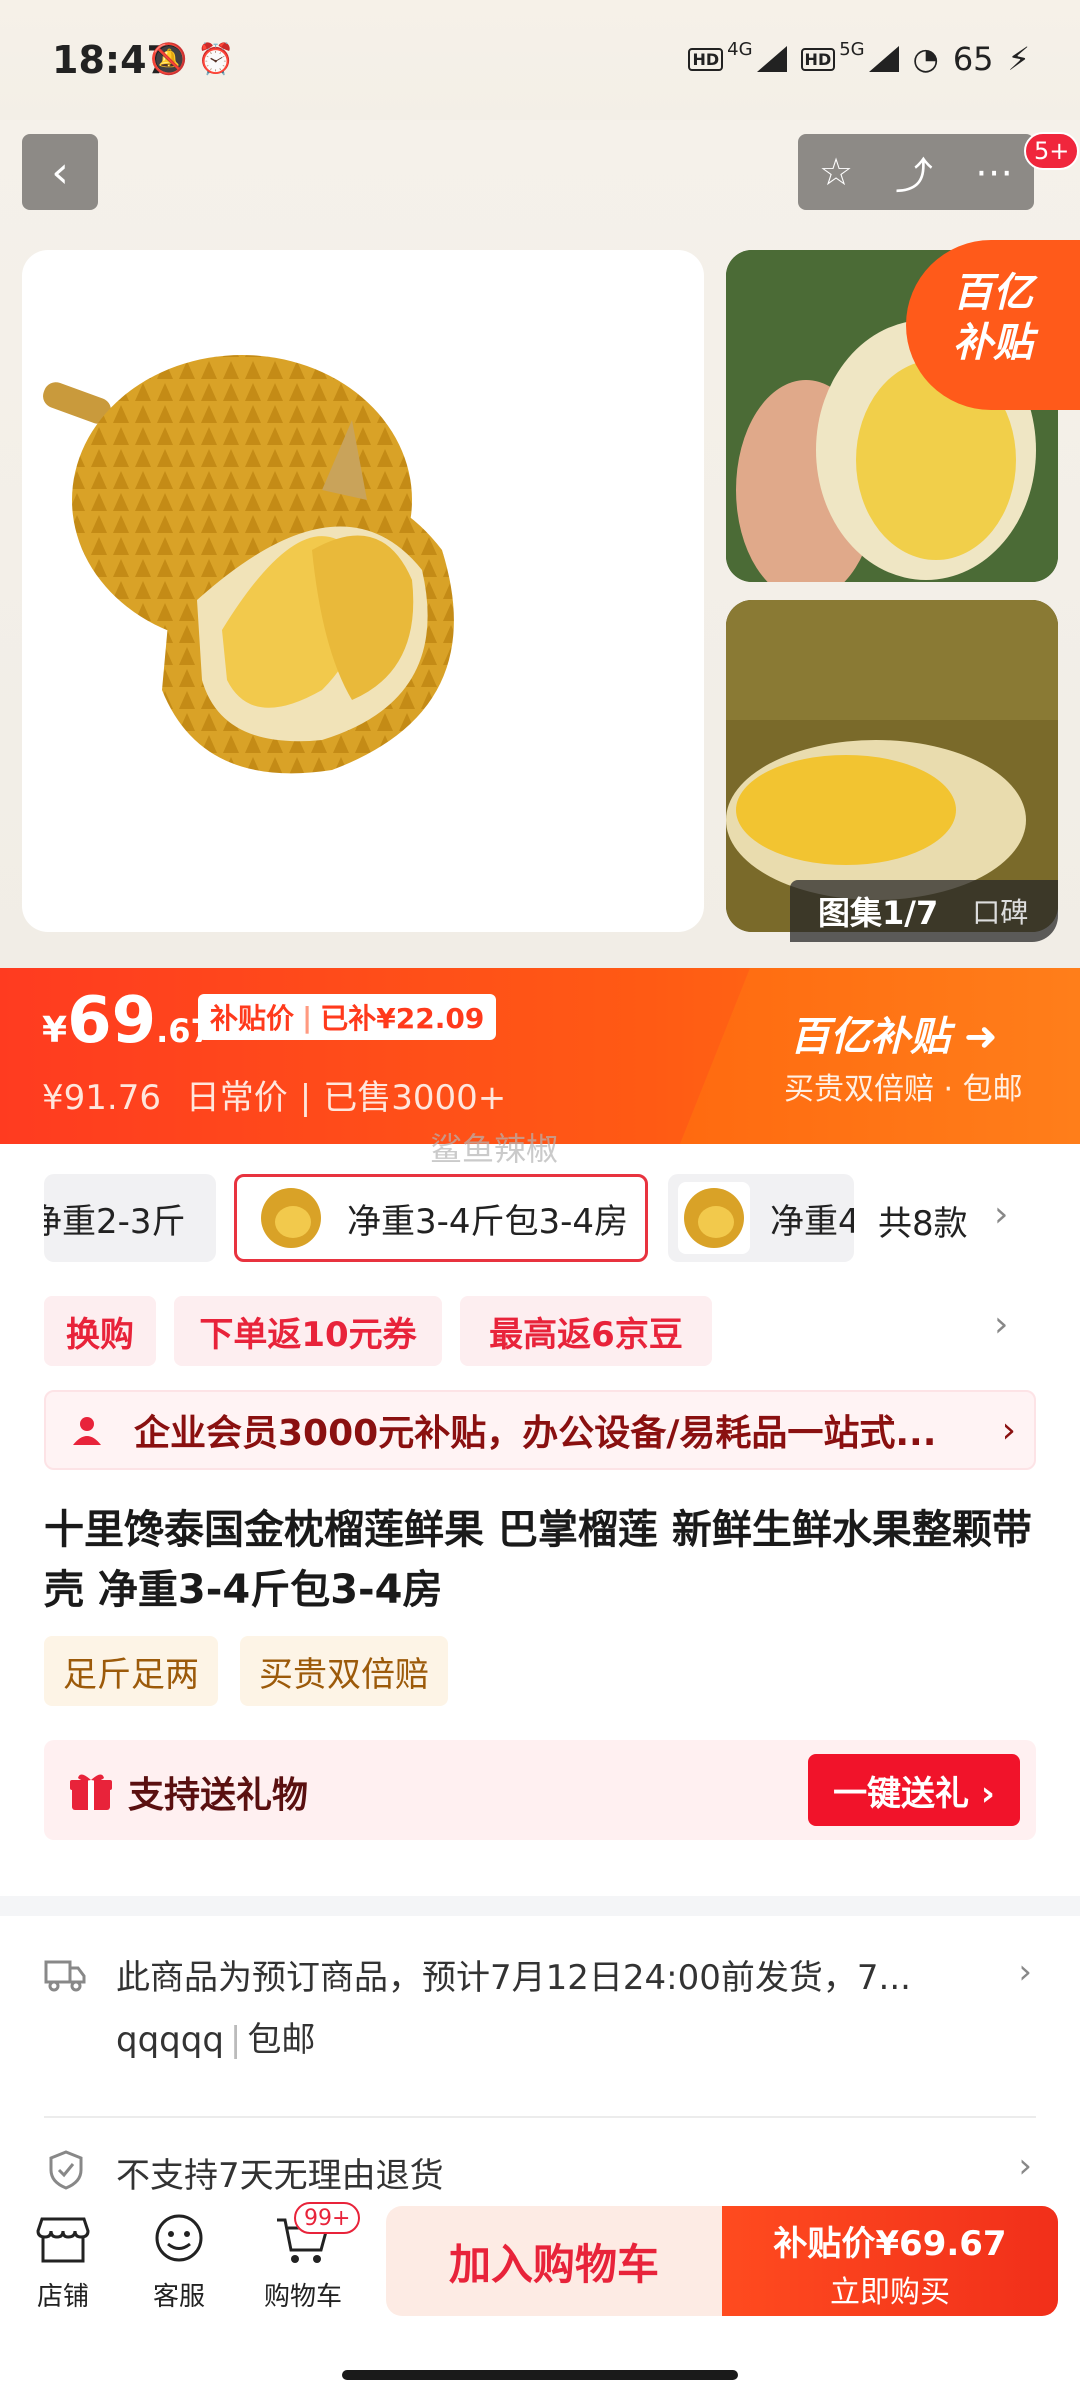 This screenshot has height=2400, width=1080. I want to click on variant-option: 净重2-3斤, so click(130, 1218).